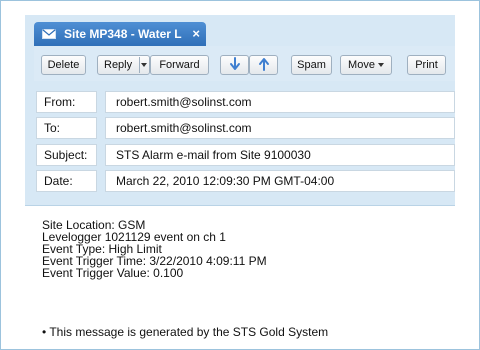  What do you see at coordinates (426, 65) in the screenshot?
I see `print-button: Print` at bounding box center [426, 65].